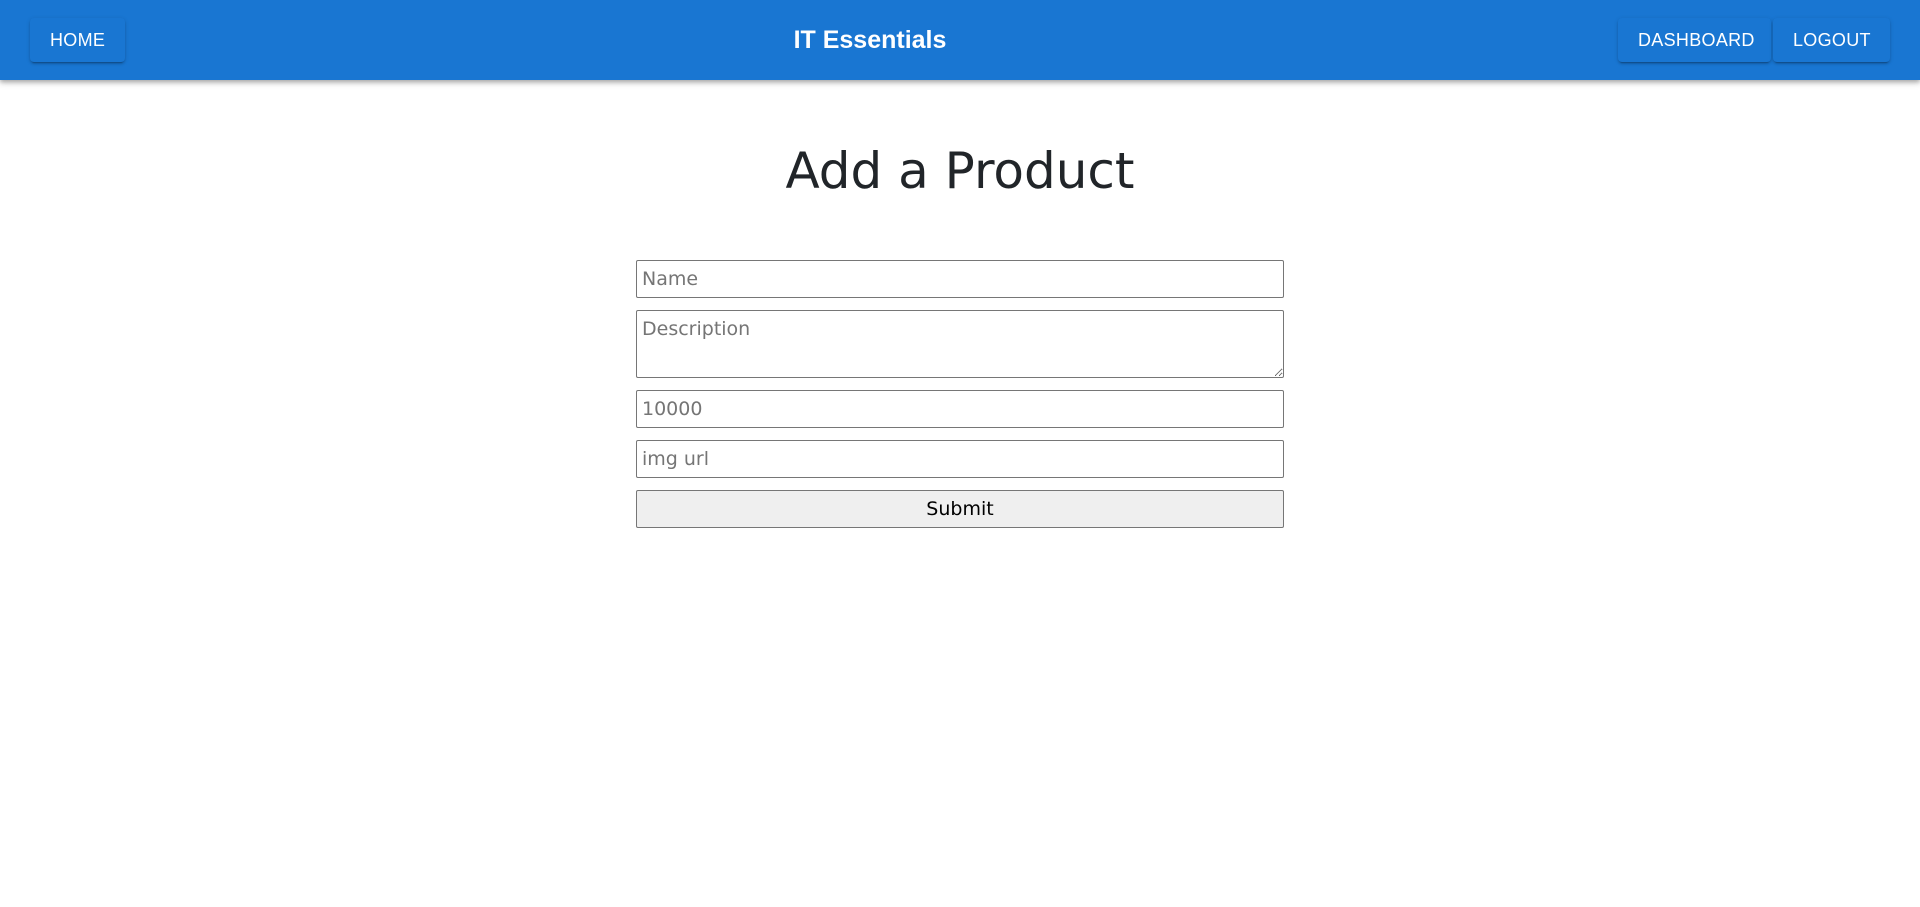 This screenshot has height=907, width=1920. What do you see at coordinates (77, 40) in the screenshot?
I see `home-button: HOME` at bounding box center [77, 40].